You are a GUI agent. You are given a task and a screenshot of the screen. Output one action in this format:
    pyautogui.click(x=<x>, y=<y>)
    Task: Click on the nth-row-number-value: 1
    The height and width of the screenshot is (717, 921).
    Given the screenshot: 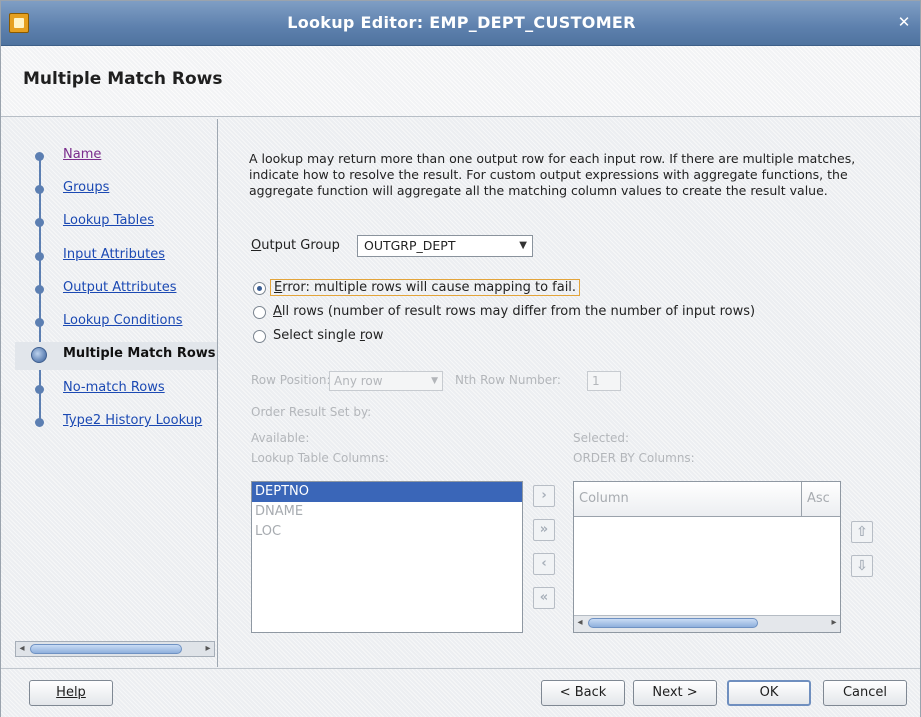 What is the action you would take?
    pyautogui.click(x=596, y=381)
    